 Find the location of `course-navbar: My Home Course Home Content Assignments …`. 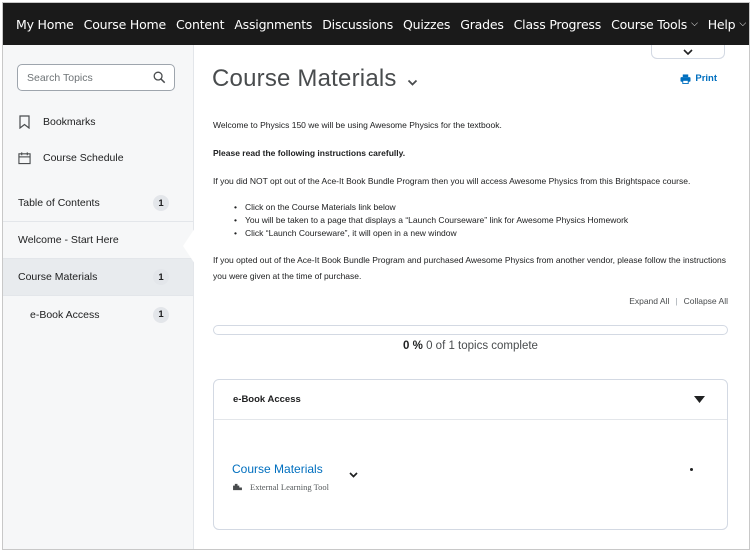

course-navbar: My Home Course Home Content Assignments … is located at coordinates (376, 24).